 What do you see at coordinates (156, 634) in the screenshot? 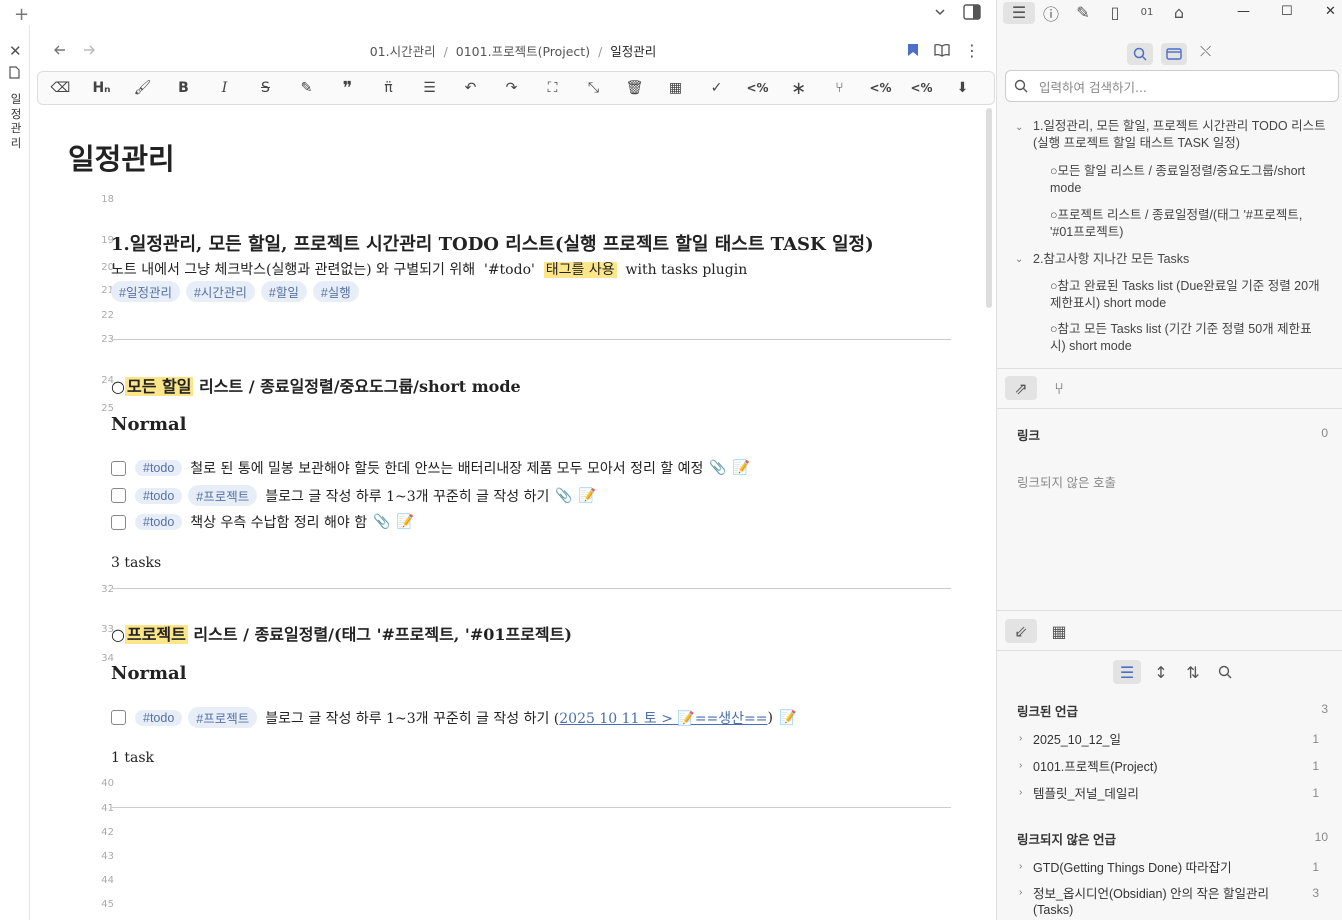
I see `highlighted-text: 프로젝트` at bounding box center [156, 634].